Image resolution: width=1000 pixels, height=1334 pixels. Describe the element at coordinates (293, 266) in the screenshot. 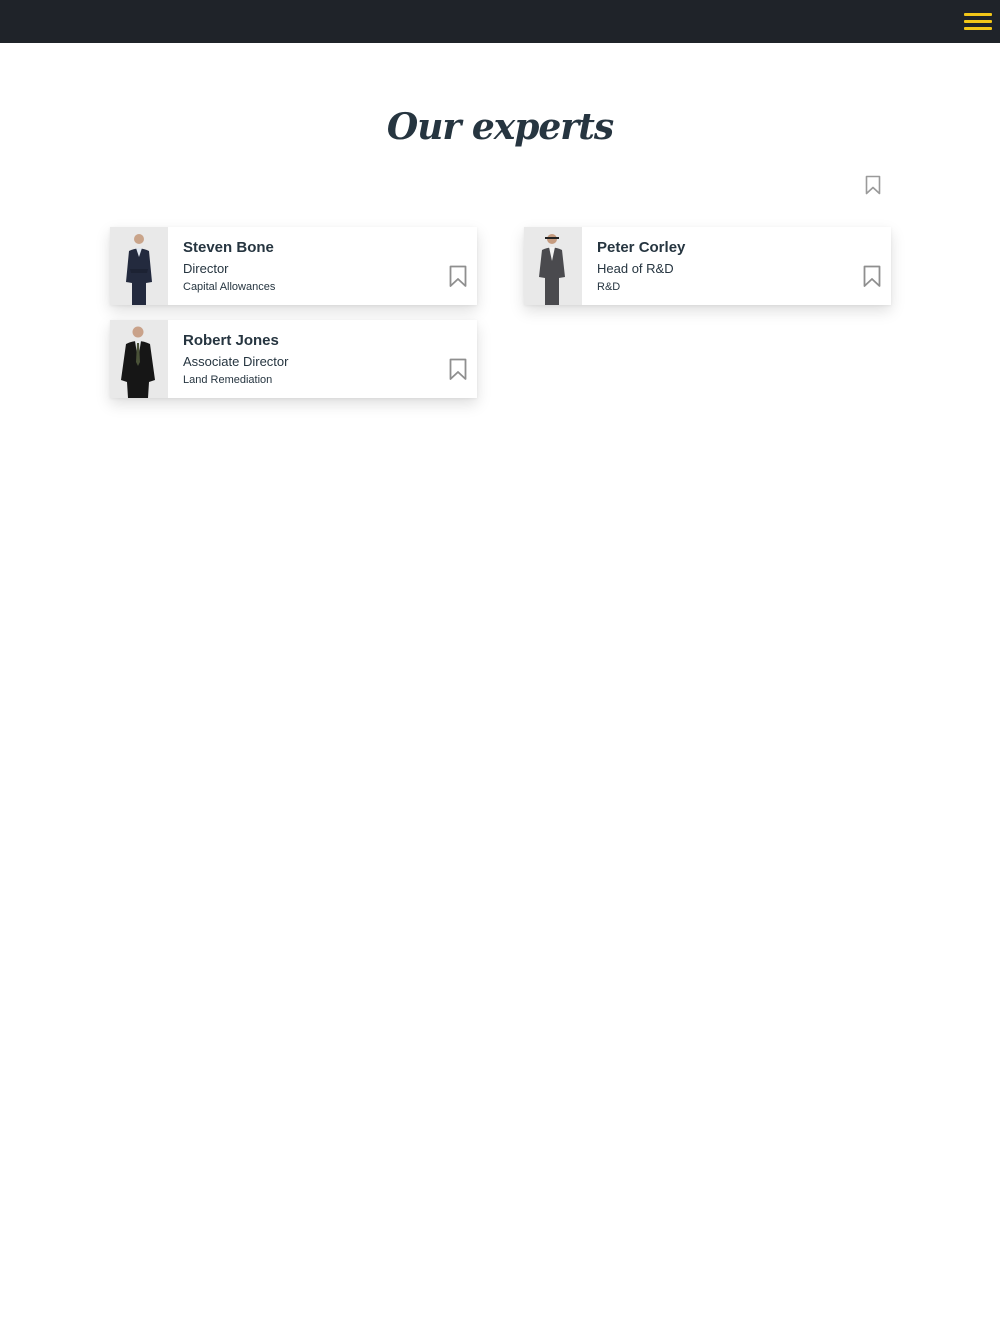

I see `expert-card: Steven Bone Director Capital Allowances` at that location.